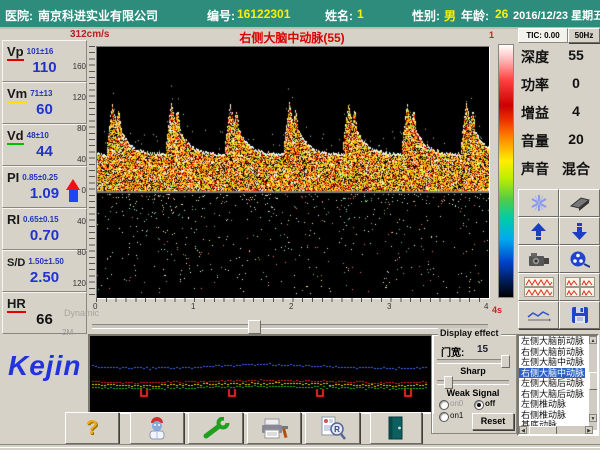 This screenshot has width=600, height=450. I want to click on patient-id: 16122301, so click(264, 14).